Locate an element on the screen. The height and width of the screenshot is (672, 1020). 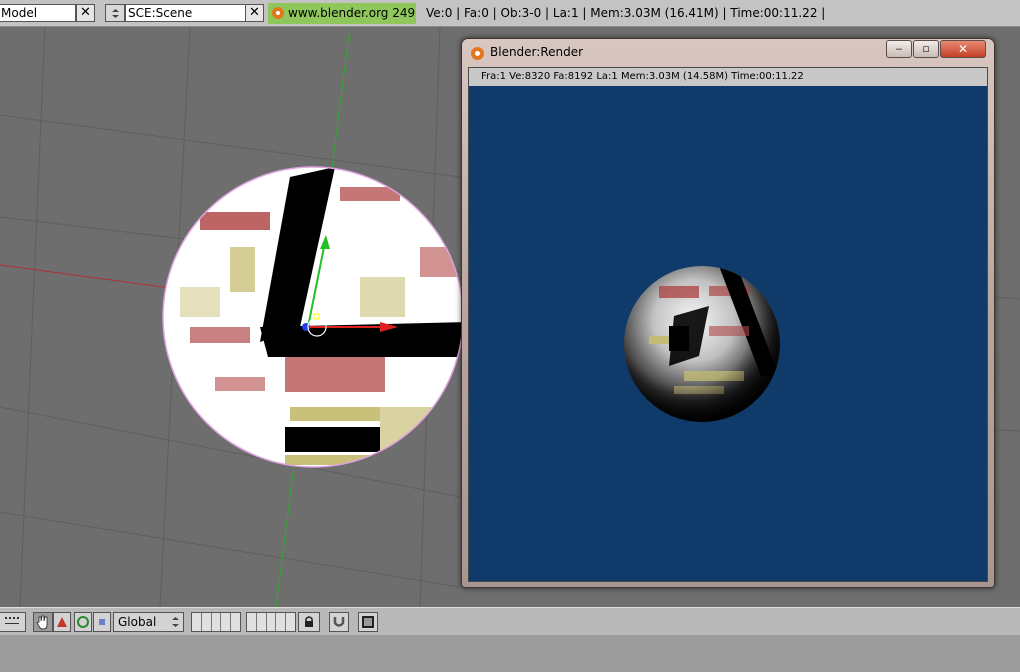
render-preview-button is located at coordinates (368, 622).